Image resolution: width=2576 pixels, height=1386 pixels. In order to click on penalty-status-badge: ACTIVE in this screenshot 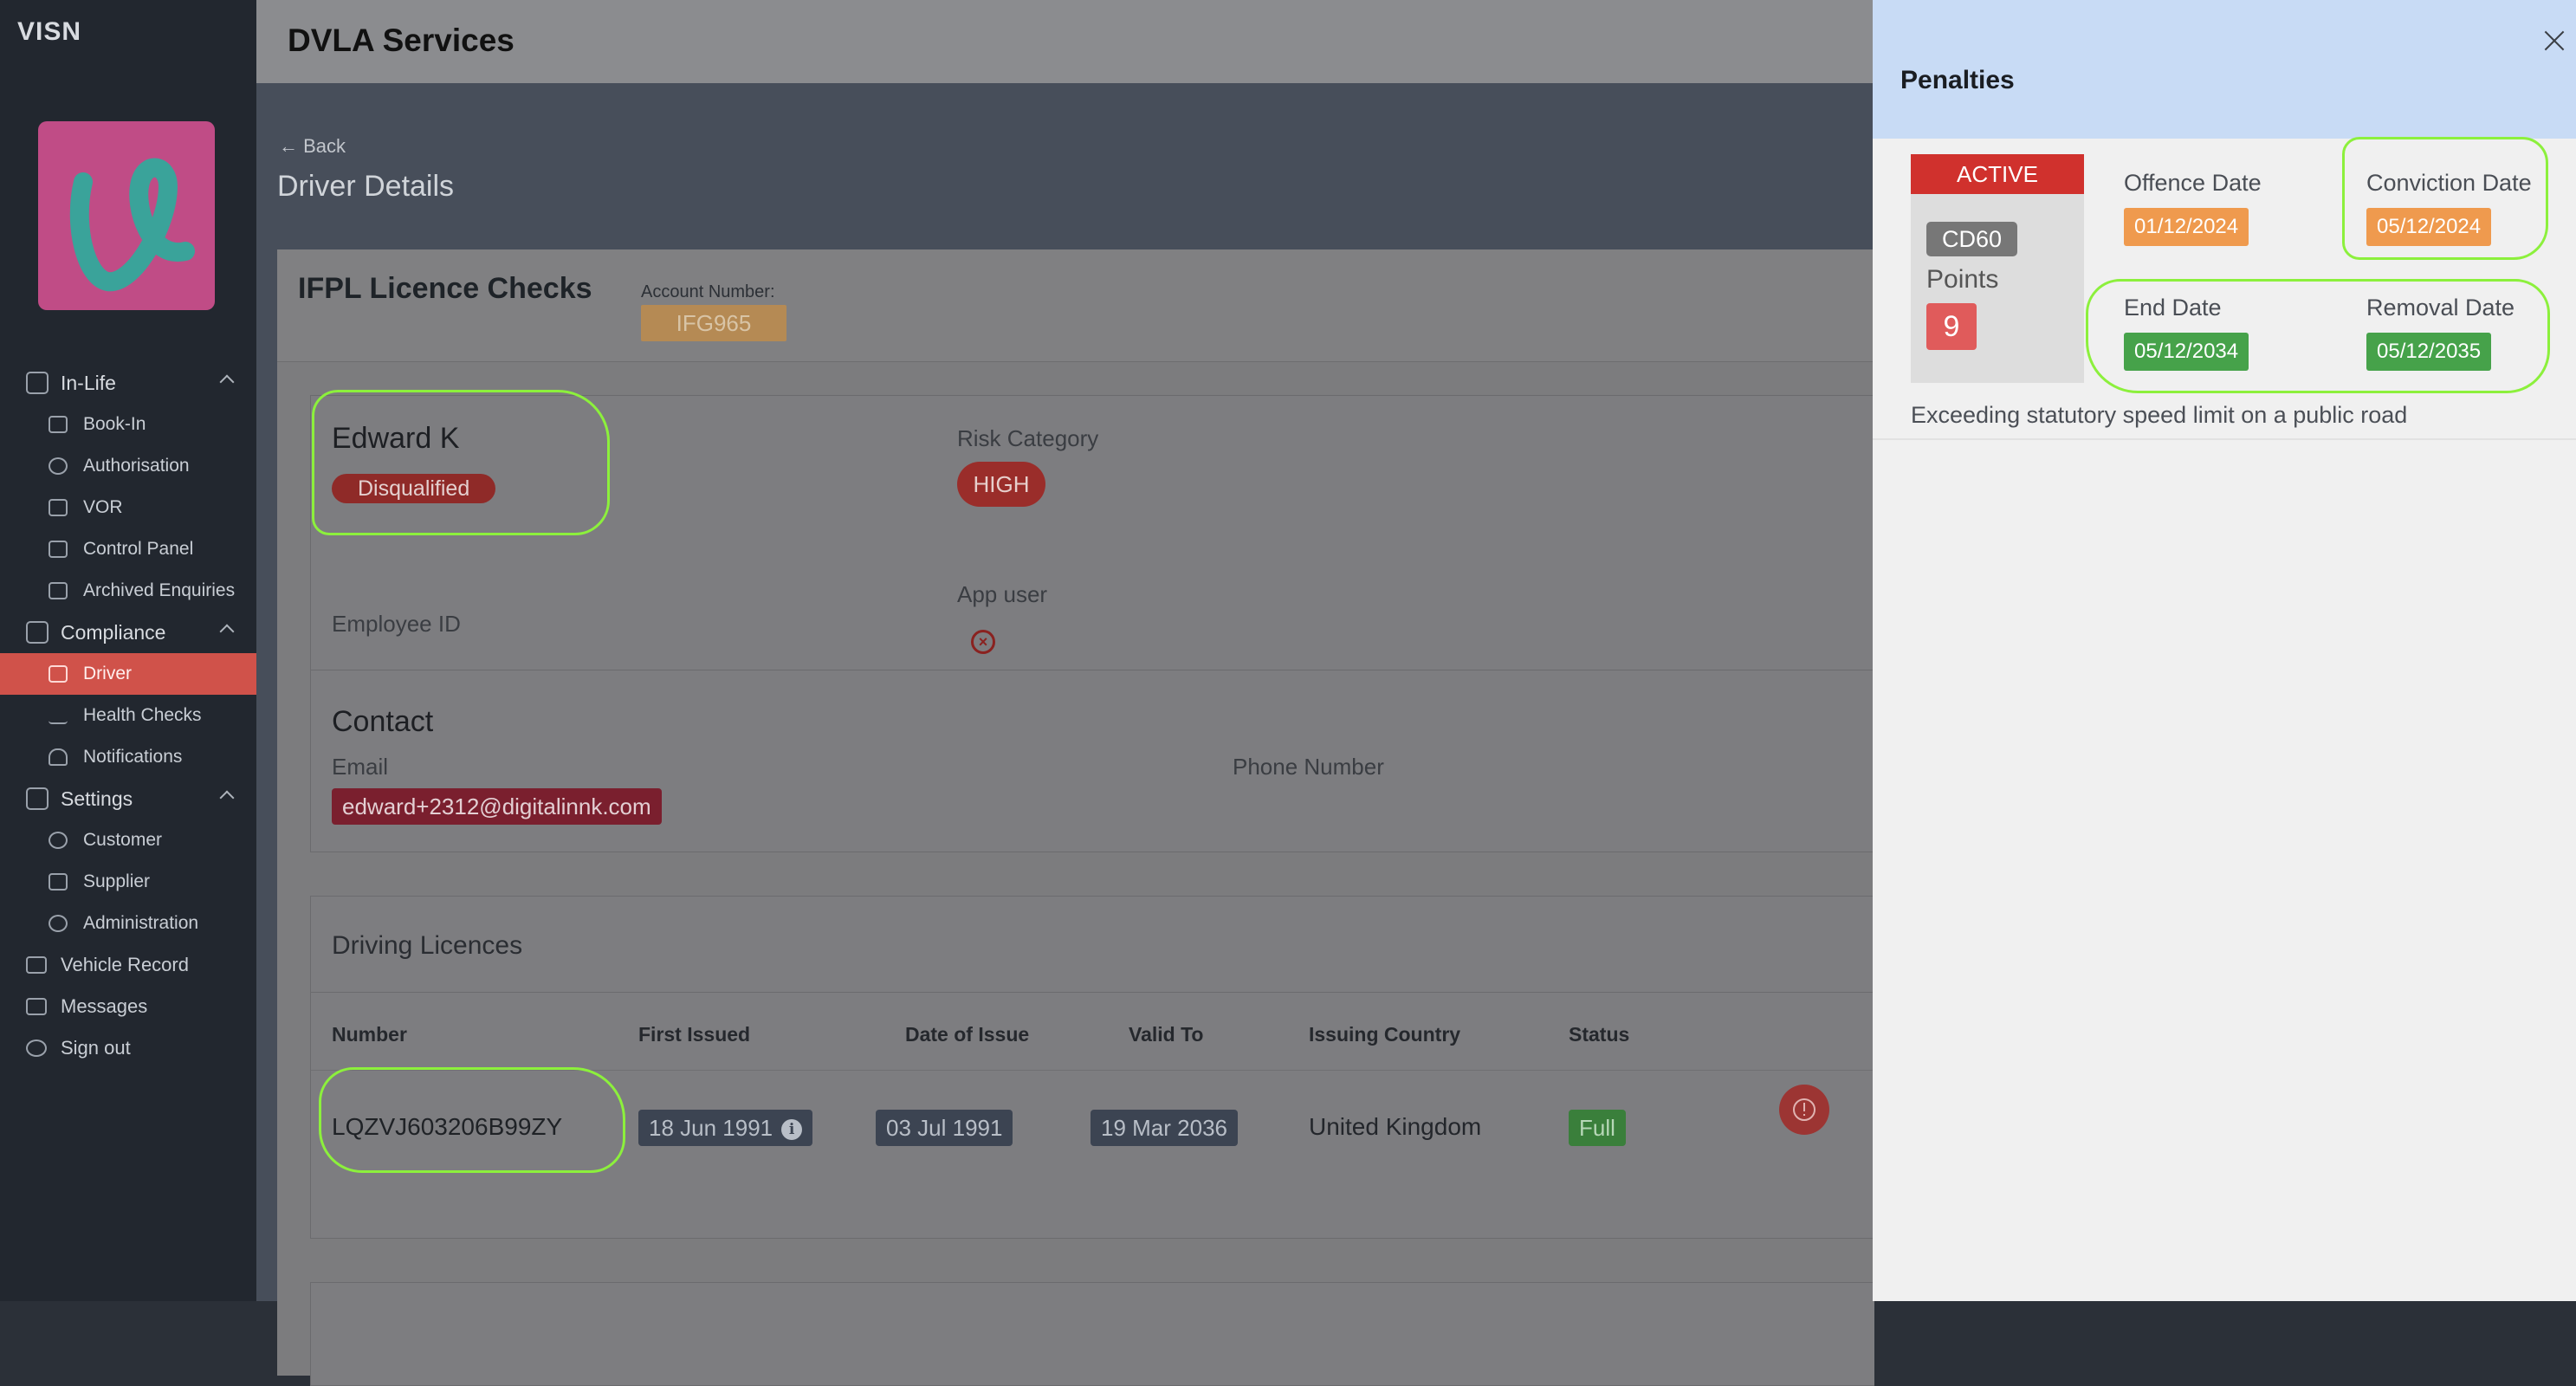, I will do `click(1997, 174)`.